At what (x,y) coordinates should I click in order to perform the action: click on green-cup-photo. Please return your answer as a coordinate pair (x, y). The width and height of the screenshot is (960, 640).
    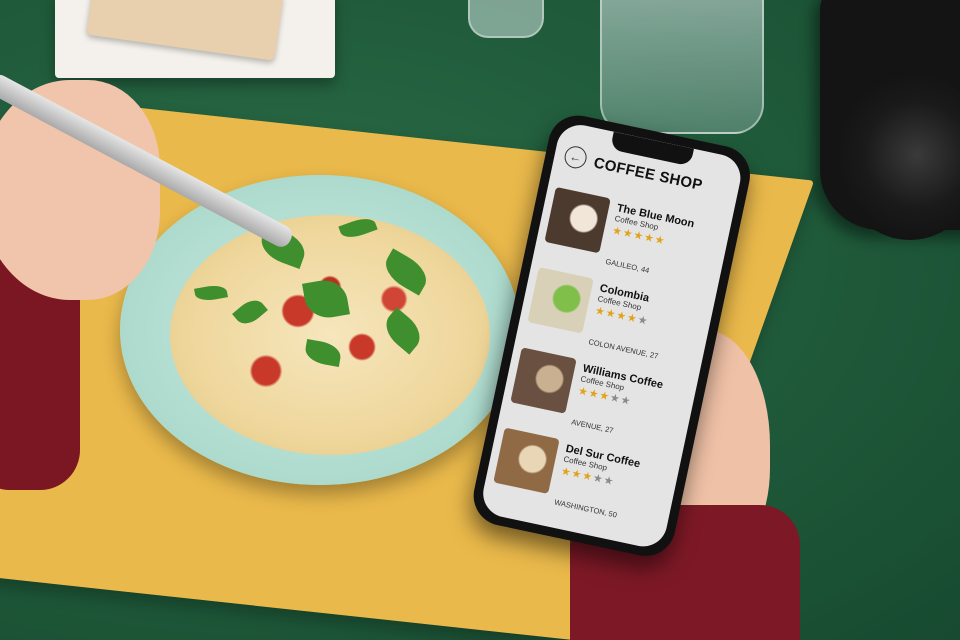
    Looking at the image, I should click on (560, 300).